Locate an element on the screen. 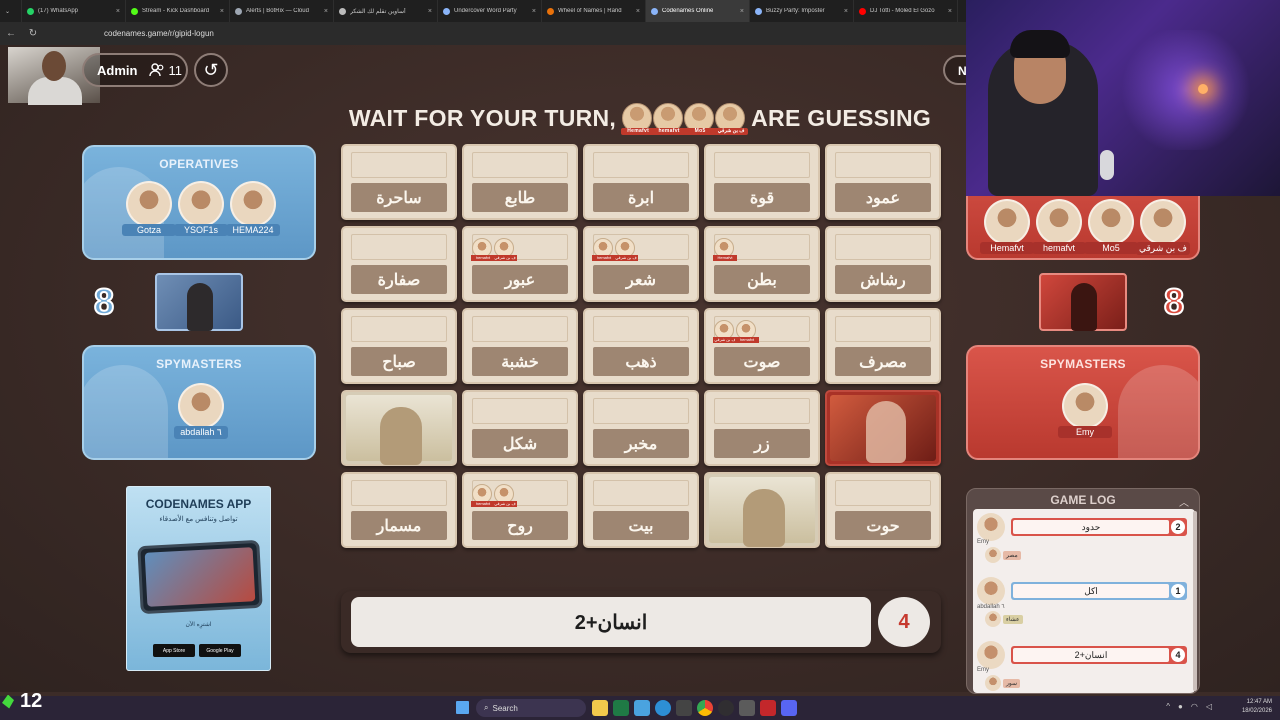 The image size is (1280, 720). browser-tab: Alerts | BotRix — Cloud × is located at coordinates (282, 11).